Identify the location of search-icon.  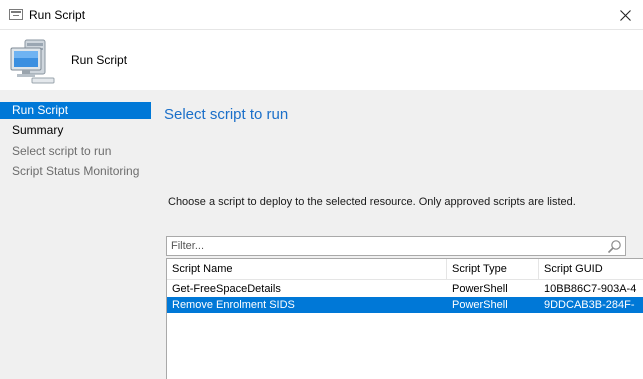
(614, 246).